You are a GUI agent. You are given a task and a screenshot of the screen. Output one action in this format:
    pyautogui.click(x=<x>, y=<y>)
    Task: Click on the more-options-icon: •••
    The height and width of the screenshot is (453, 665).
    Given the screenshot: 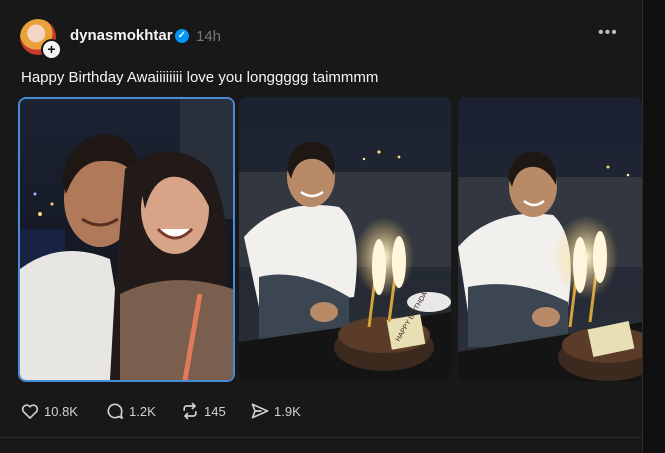 What is the action you would take?
    pyautogui.click(x=608, y=33)
    